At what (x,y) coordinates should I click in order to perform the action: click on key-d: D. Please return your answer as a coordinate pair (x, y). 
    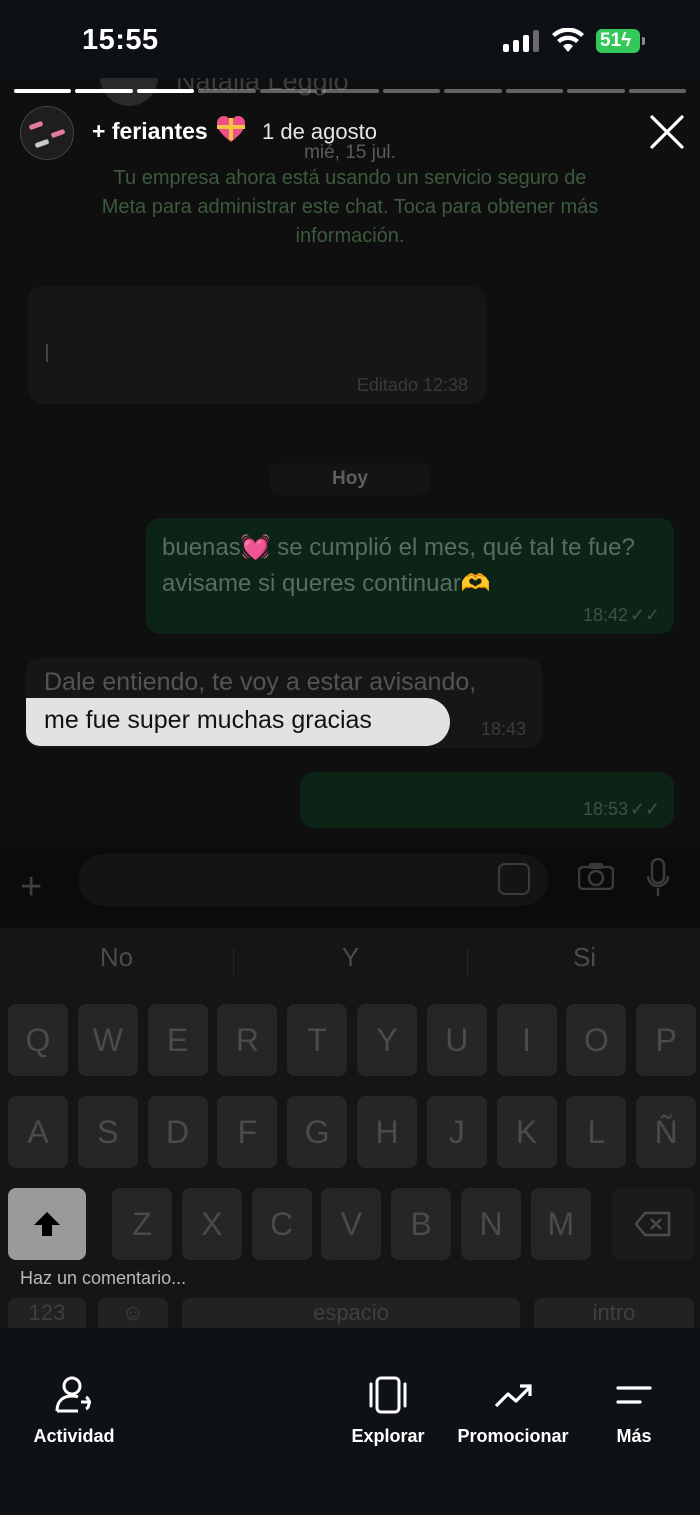
    Looking at the image, I should click on (177, 1132).